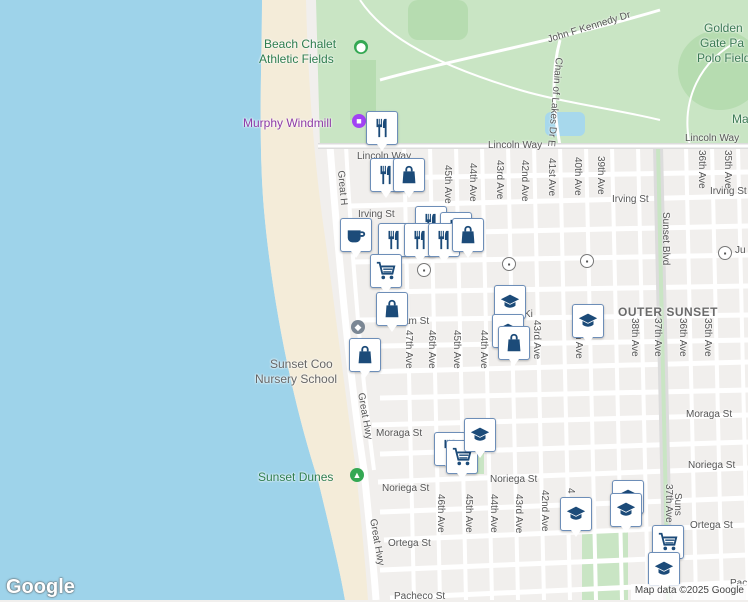 The width and height of the screenshot is (748, 602). Describe the element at coordinates (551, 177) in the screenshot. I see `street-41st-a: 41st Ave` at that location.